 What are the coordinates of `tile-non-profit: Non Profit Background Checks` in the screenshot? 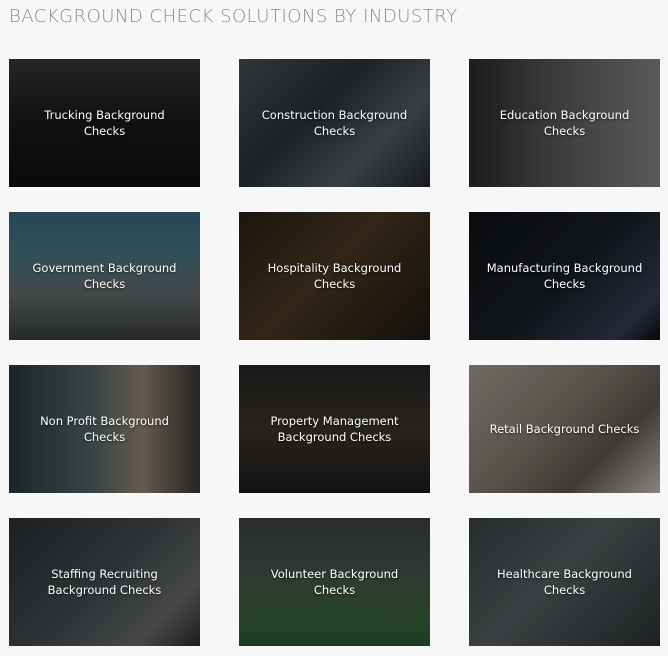 It's located at (104, 429).